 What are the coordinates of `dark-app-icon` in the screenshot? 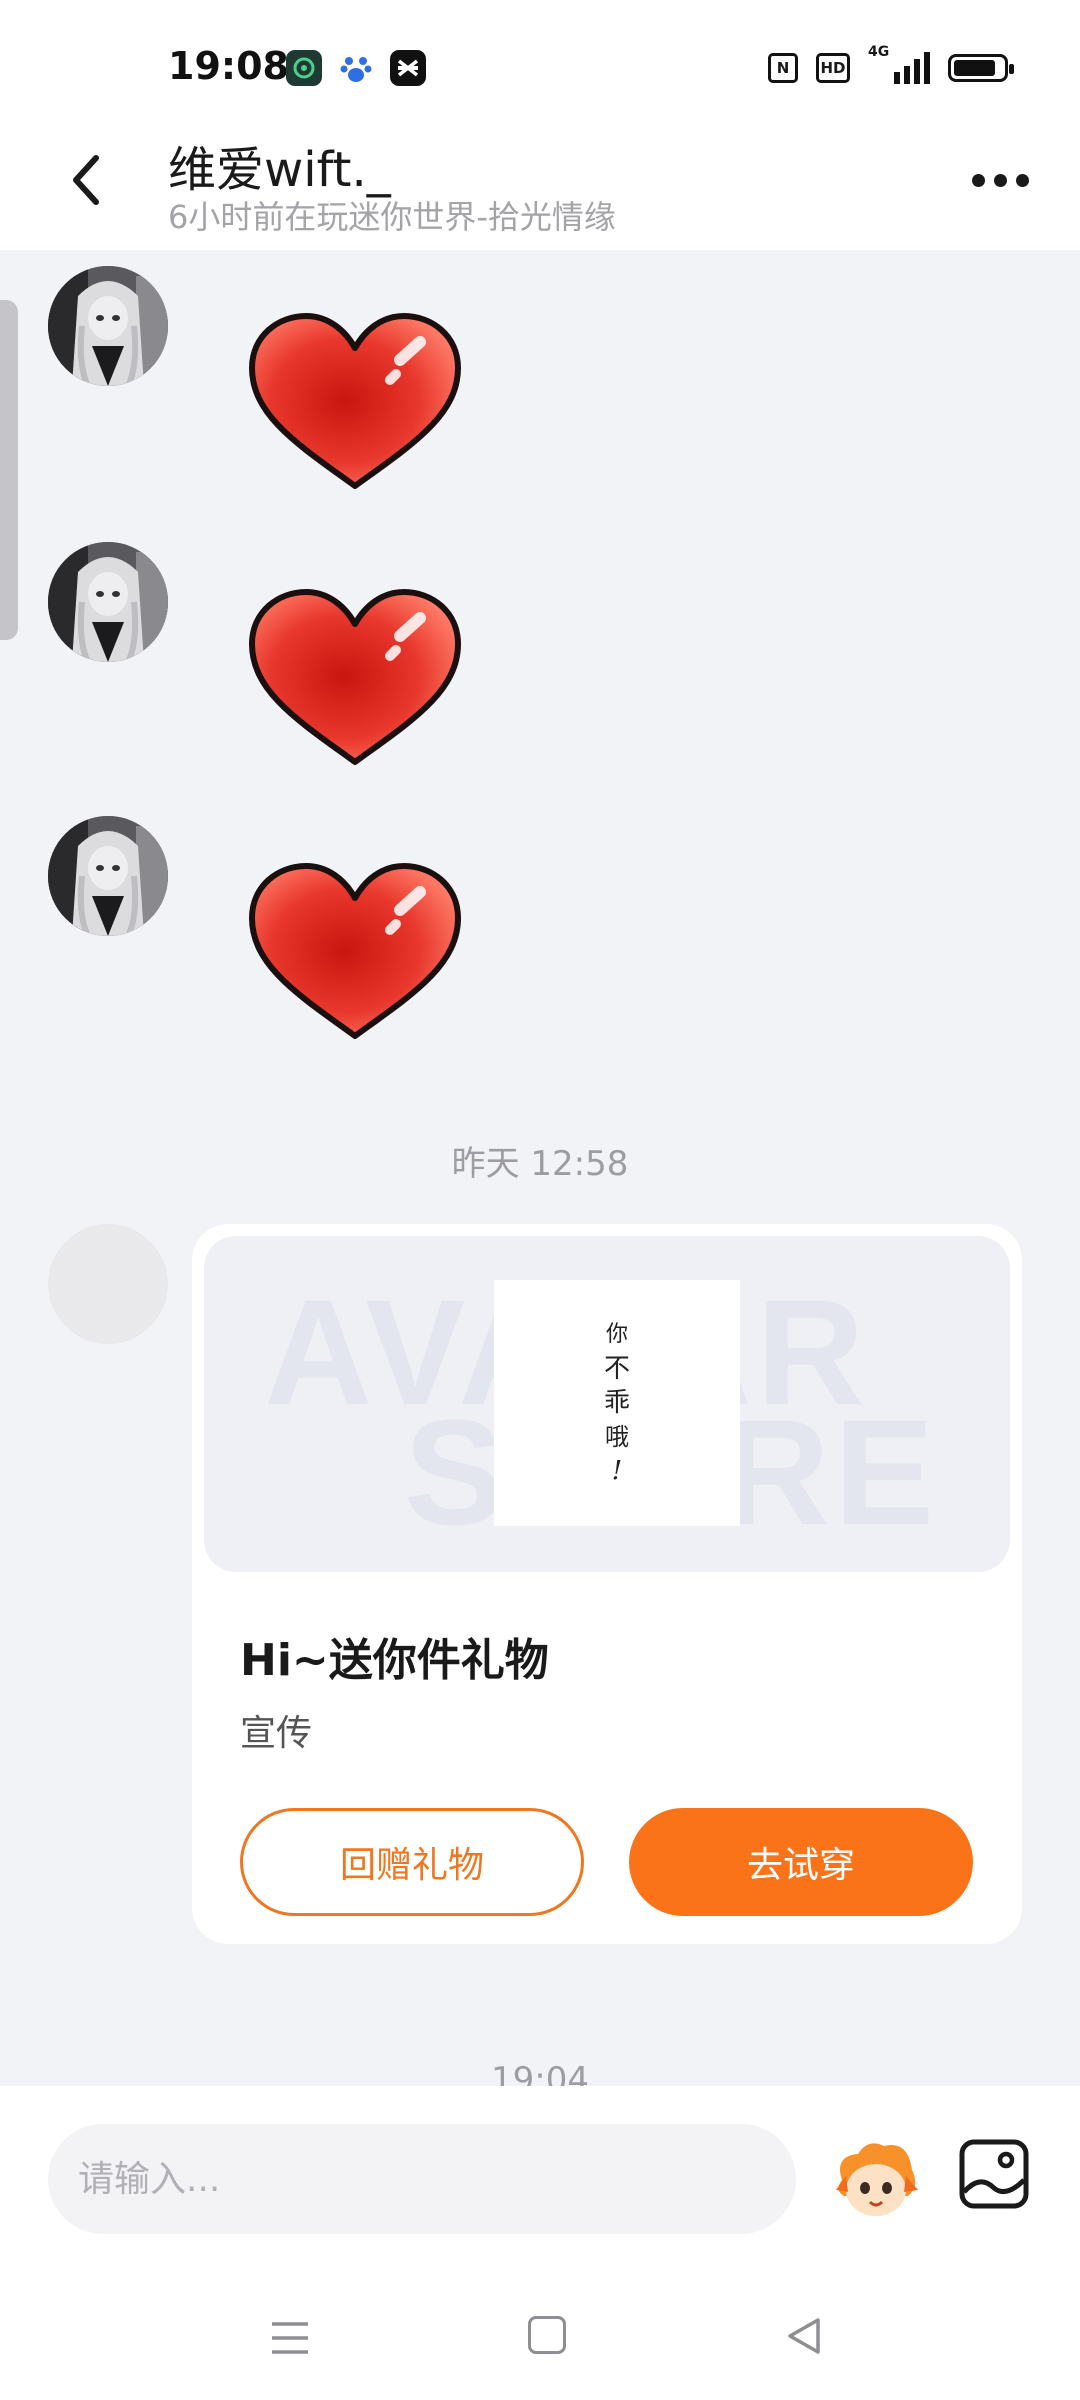 It's located at (304, 68).